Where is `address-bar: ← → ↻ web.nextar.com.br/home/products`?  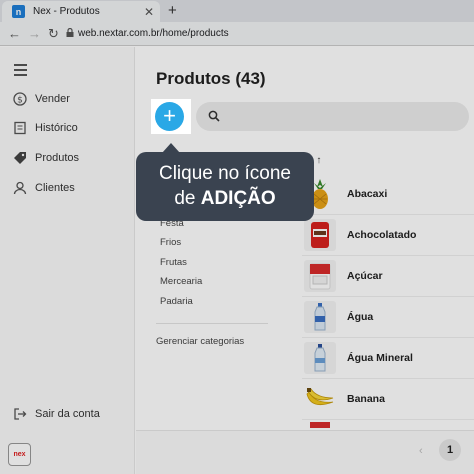
address-bar: ← → ↻ web.nextar.com.br/home/products is located at coordinates (237, 34).